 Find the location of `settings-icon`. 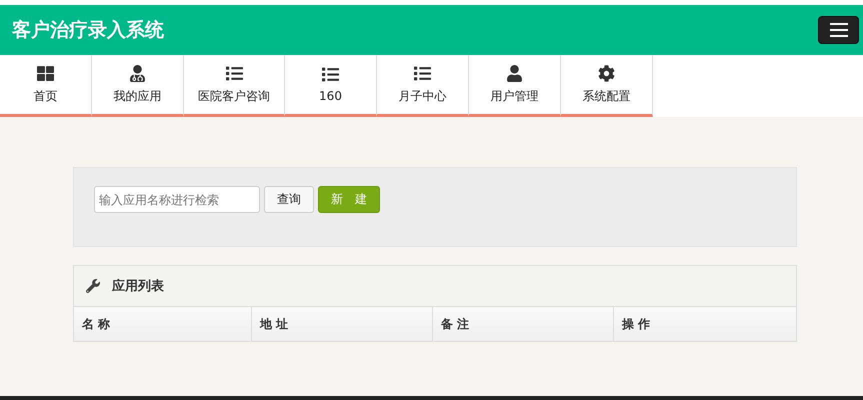

settings-icon is located at coordinates (606, 73).